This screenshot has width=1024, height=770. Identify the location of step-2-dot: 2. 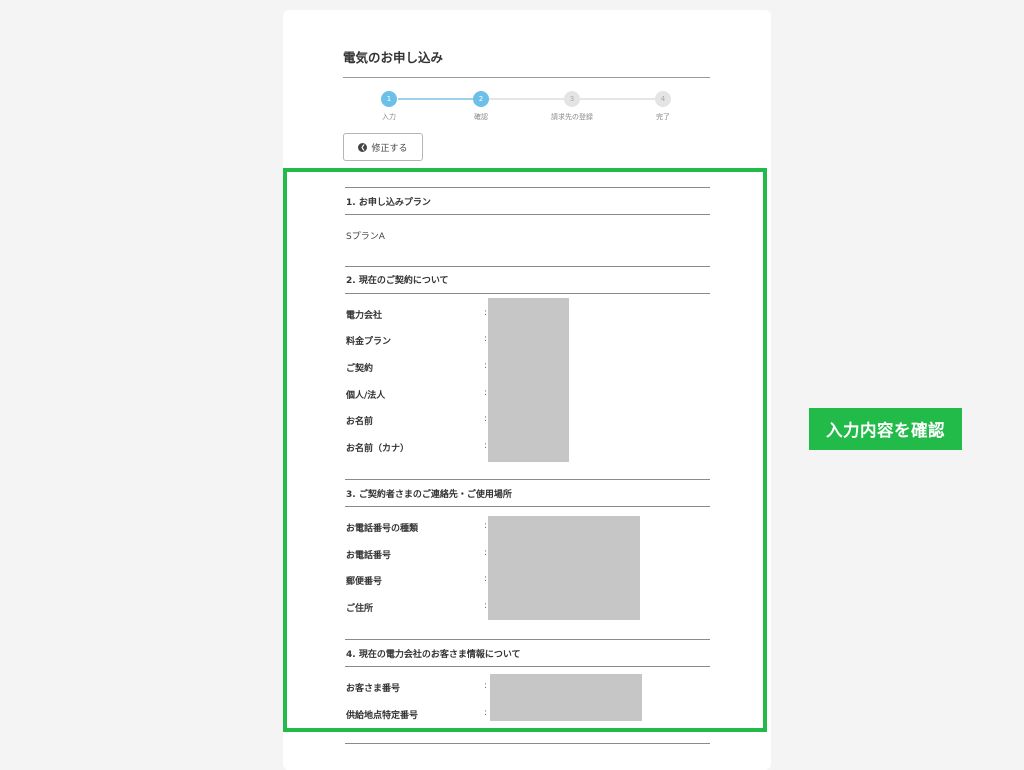
(481, 99).